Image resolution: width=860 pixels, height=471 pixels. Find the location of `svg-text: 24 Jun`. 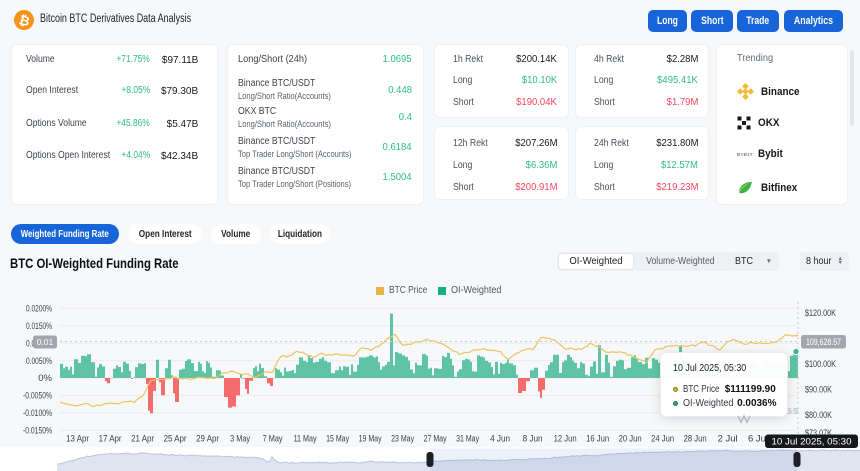

svg-text: 24 Jun is located at coordinates (662, 439).